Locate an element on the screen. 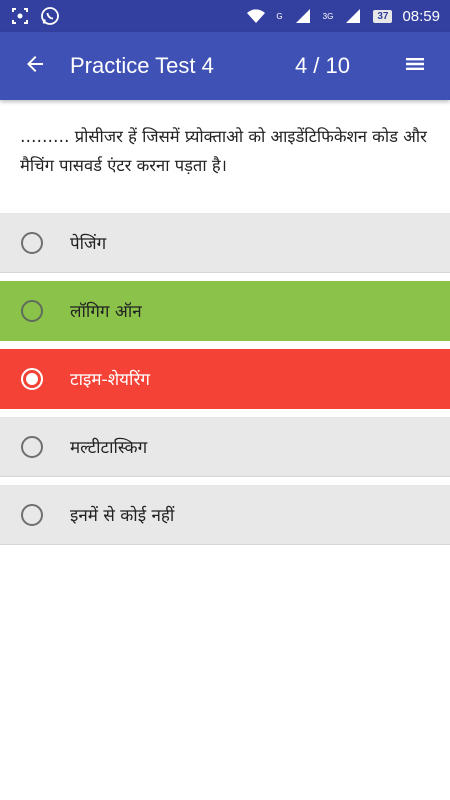 The image size is (450, 800). option-label: मल्टीटास्किग is located at coordinates (109, 448).